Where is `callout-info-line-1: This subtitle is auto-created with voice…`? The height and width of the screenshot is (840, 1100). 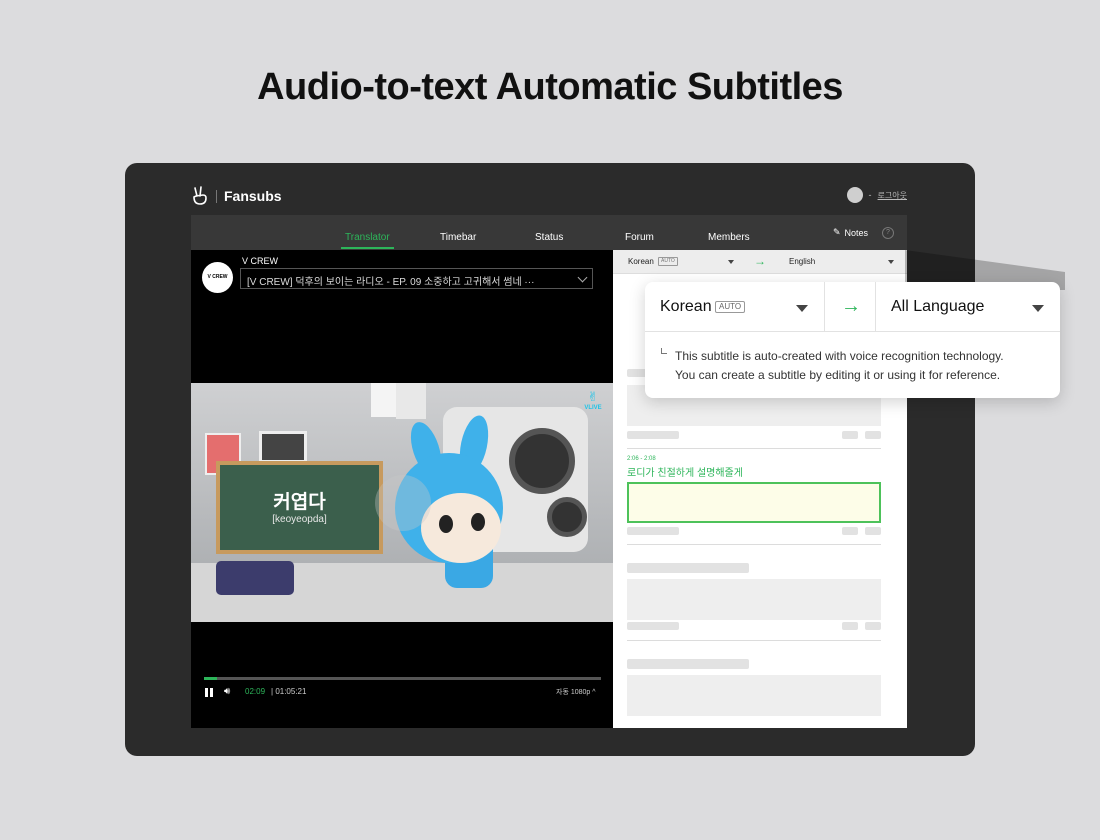 callout-info-line-1: This subtitle is auto-created with voice… is located at coordinates (839, 356).